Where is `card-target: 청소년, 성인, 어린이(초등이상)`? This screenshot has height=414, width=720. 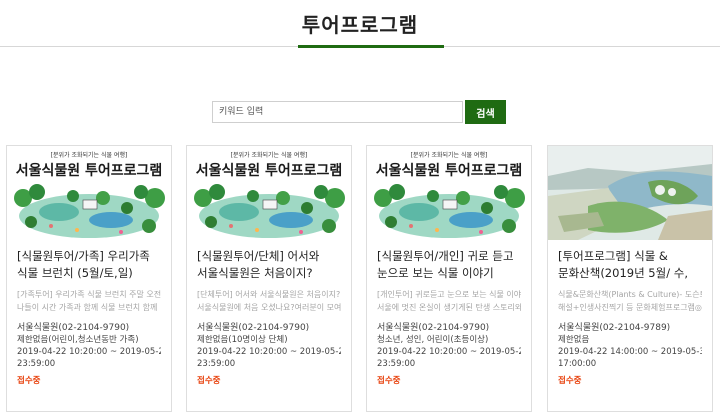
card-target: 청소년, 성인, 어린이(초등이상) is located at coordinates (433, 340).